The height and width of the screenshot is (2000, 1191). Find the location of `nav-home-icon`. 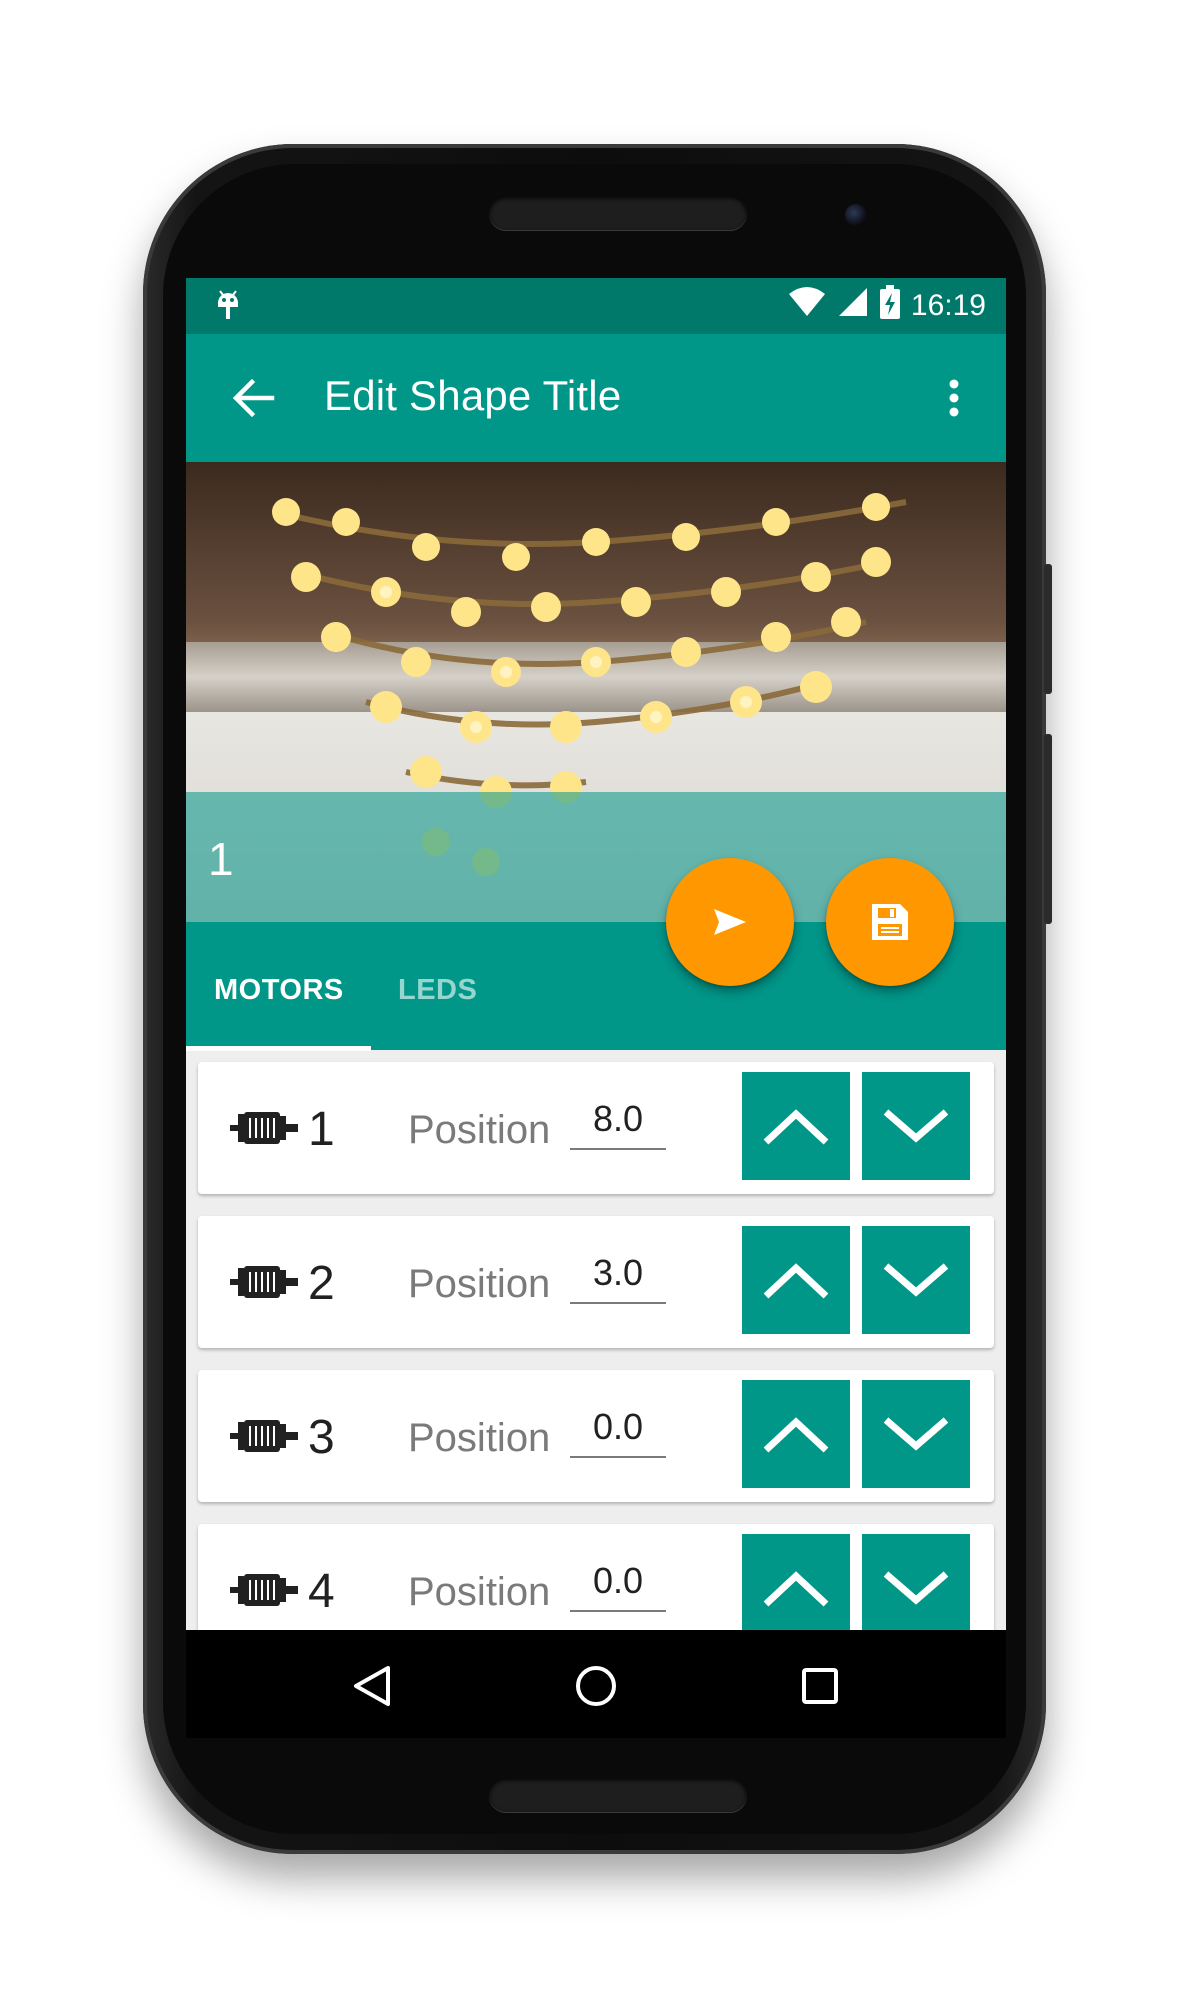

nav-home-icon is located at coordinates (596, 1686).